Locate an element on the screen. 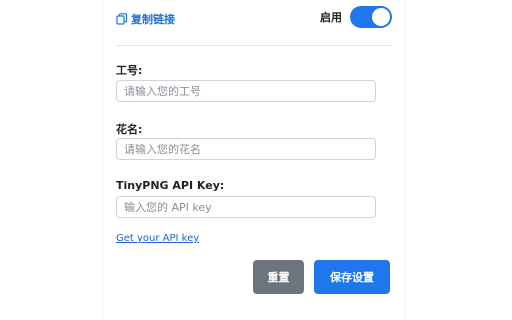  header-divider is located at coordinates (254, 45).